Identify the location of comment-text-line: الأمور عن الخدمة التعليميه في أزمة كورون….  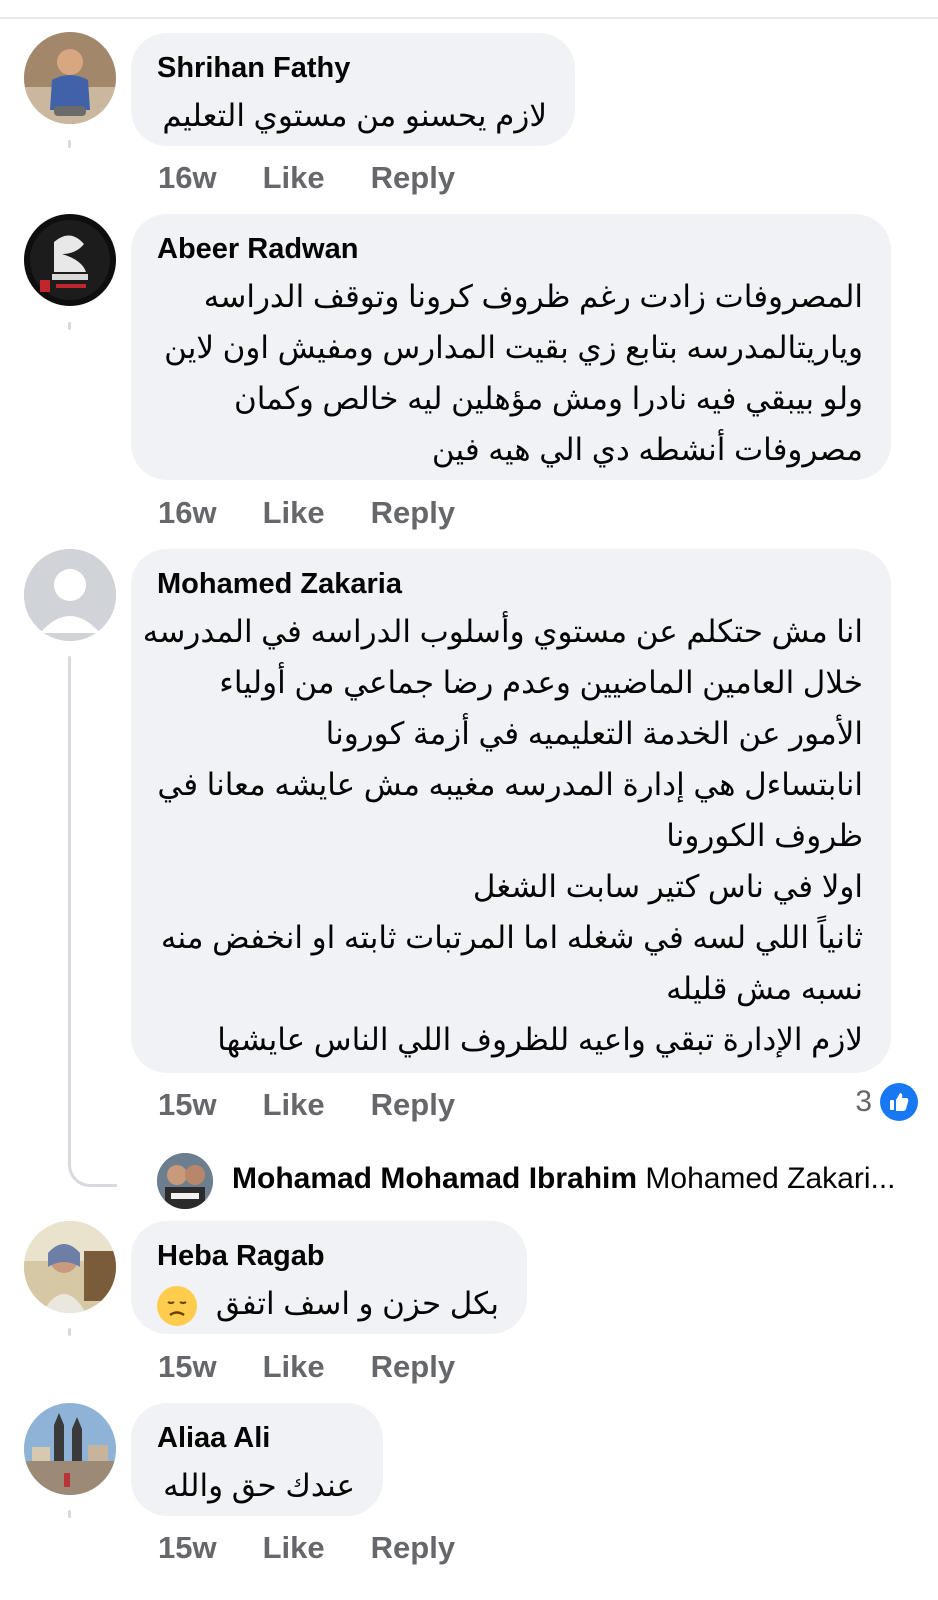
(594, 733).